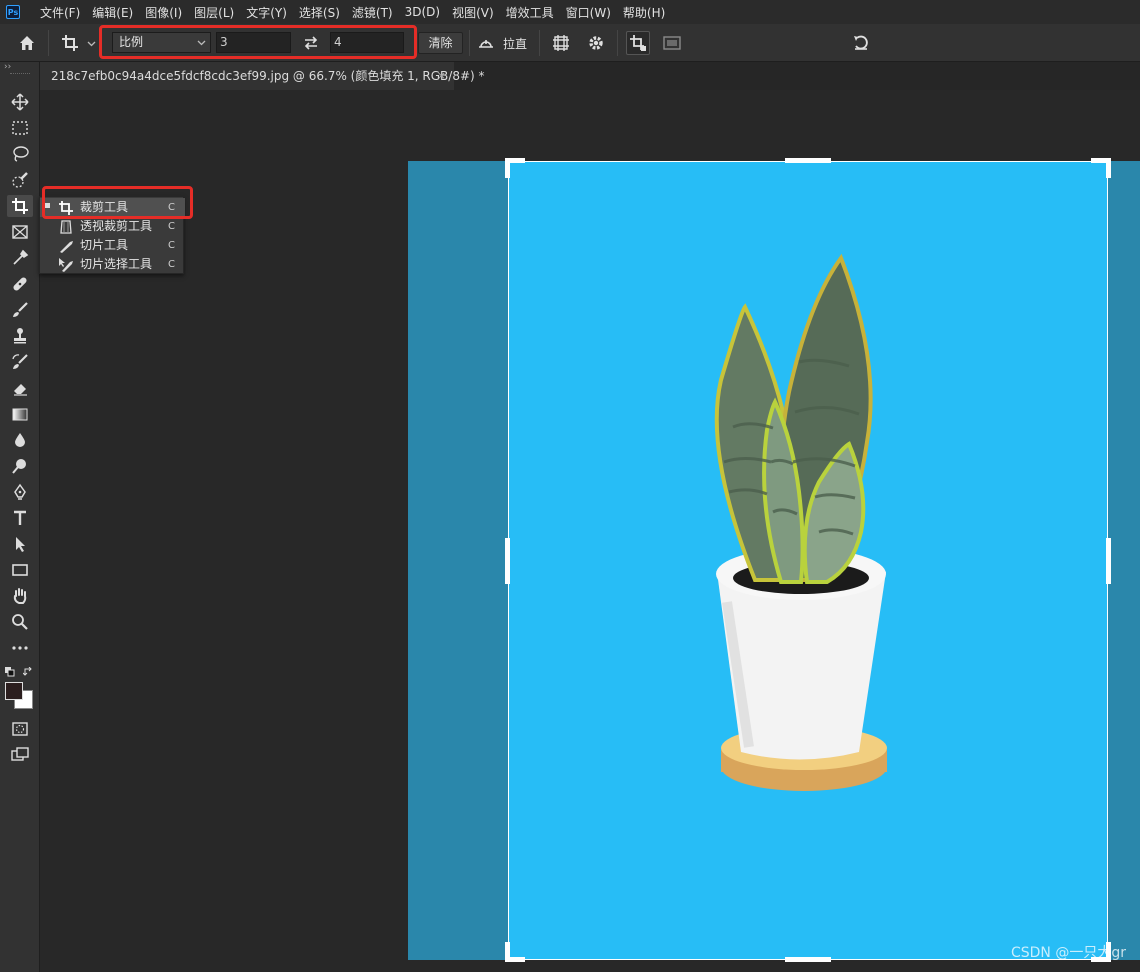 This screenshot has width=1140, height=972. I want to click on screen-mode-button, so click(20, 755).